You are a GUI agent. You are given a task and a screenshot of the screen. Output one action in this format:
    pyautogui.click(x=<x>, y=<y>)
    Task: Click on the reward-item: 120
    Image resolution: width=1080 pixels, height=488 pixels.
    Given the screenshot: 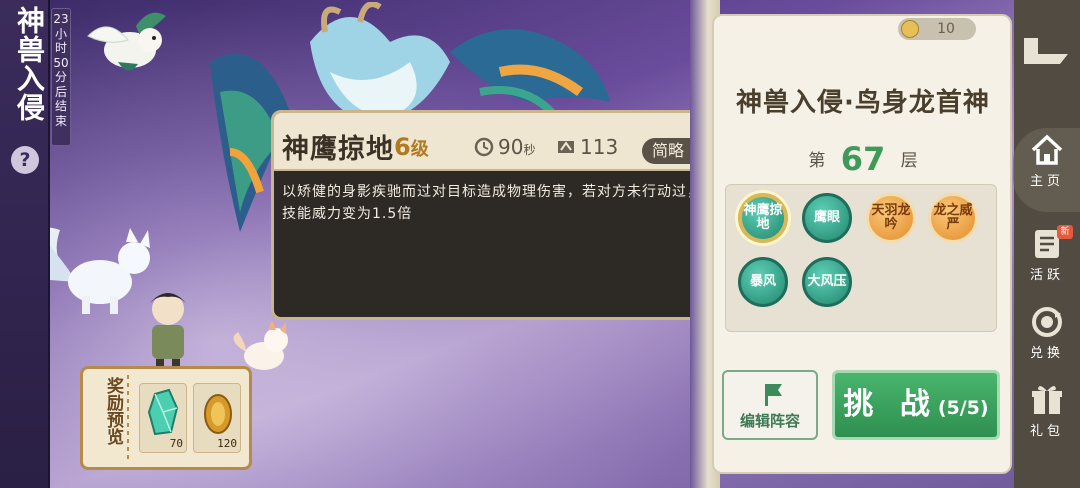 What is the action you would take?
    pyautogui.click(x=217, y=418)
    